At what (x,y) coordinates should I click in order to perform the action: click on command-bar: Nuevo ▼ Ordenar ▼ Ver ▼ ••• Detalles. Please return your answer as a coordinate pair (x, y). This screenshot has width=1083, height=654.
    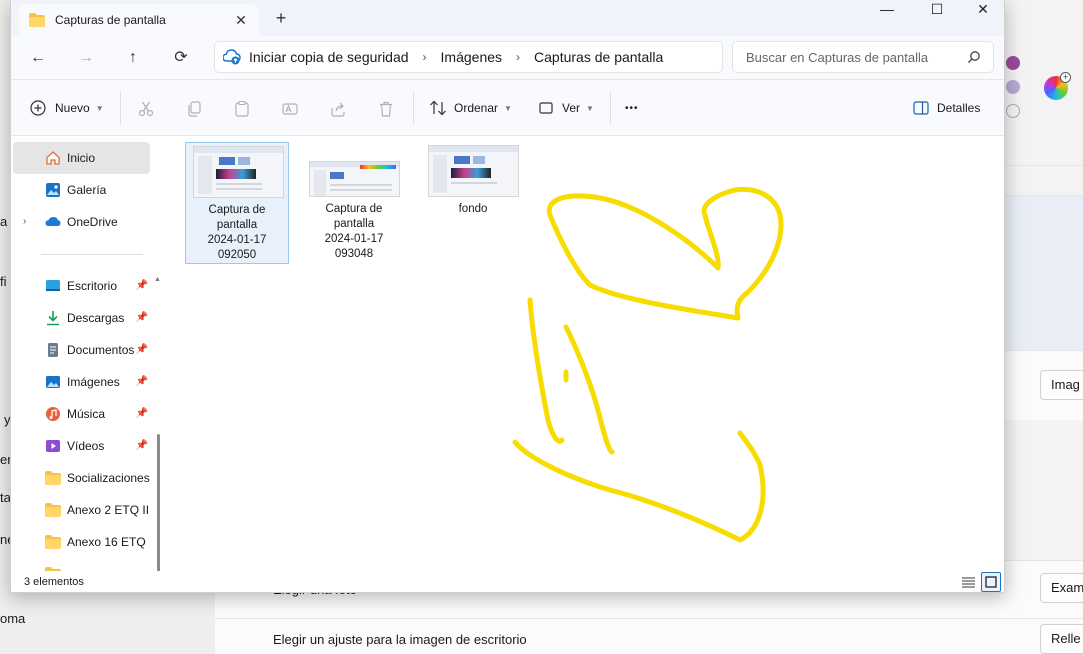
    Looking at the image, I should click on (507, 108).